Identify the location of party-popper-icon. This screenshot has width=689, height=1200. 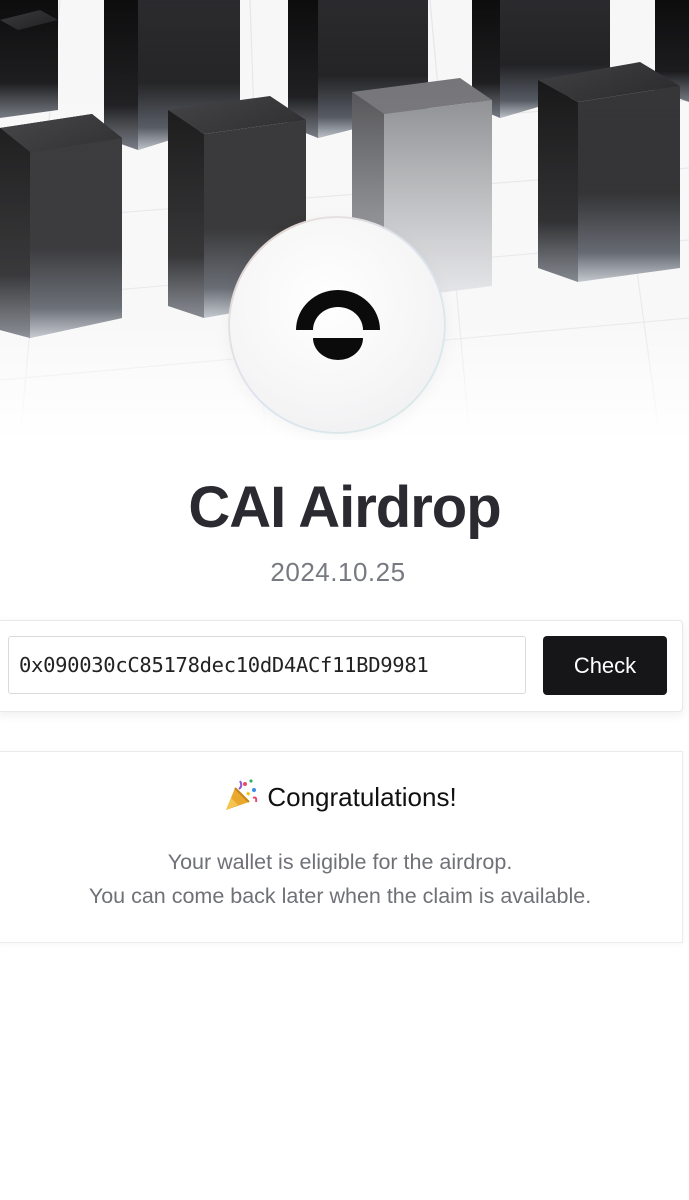
(242, 794).